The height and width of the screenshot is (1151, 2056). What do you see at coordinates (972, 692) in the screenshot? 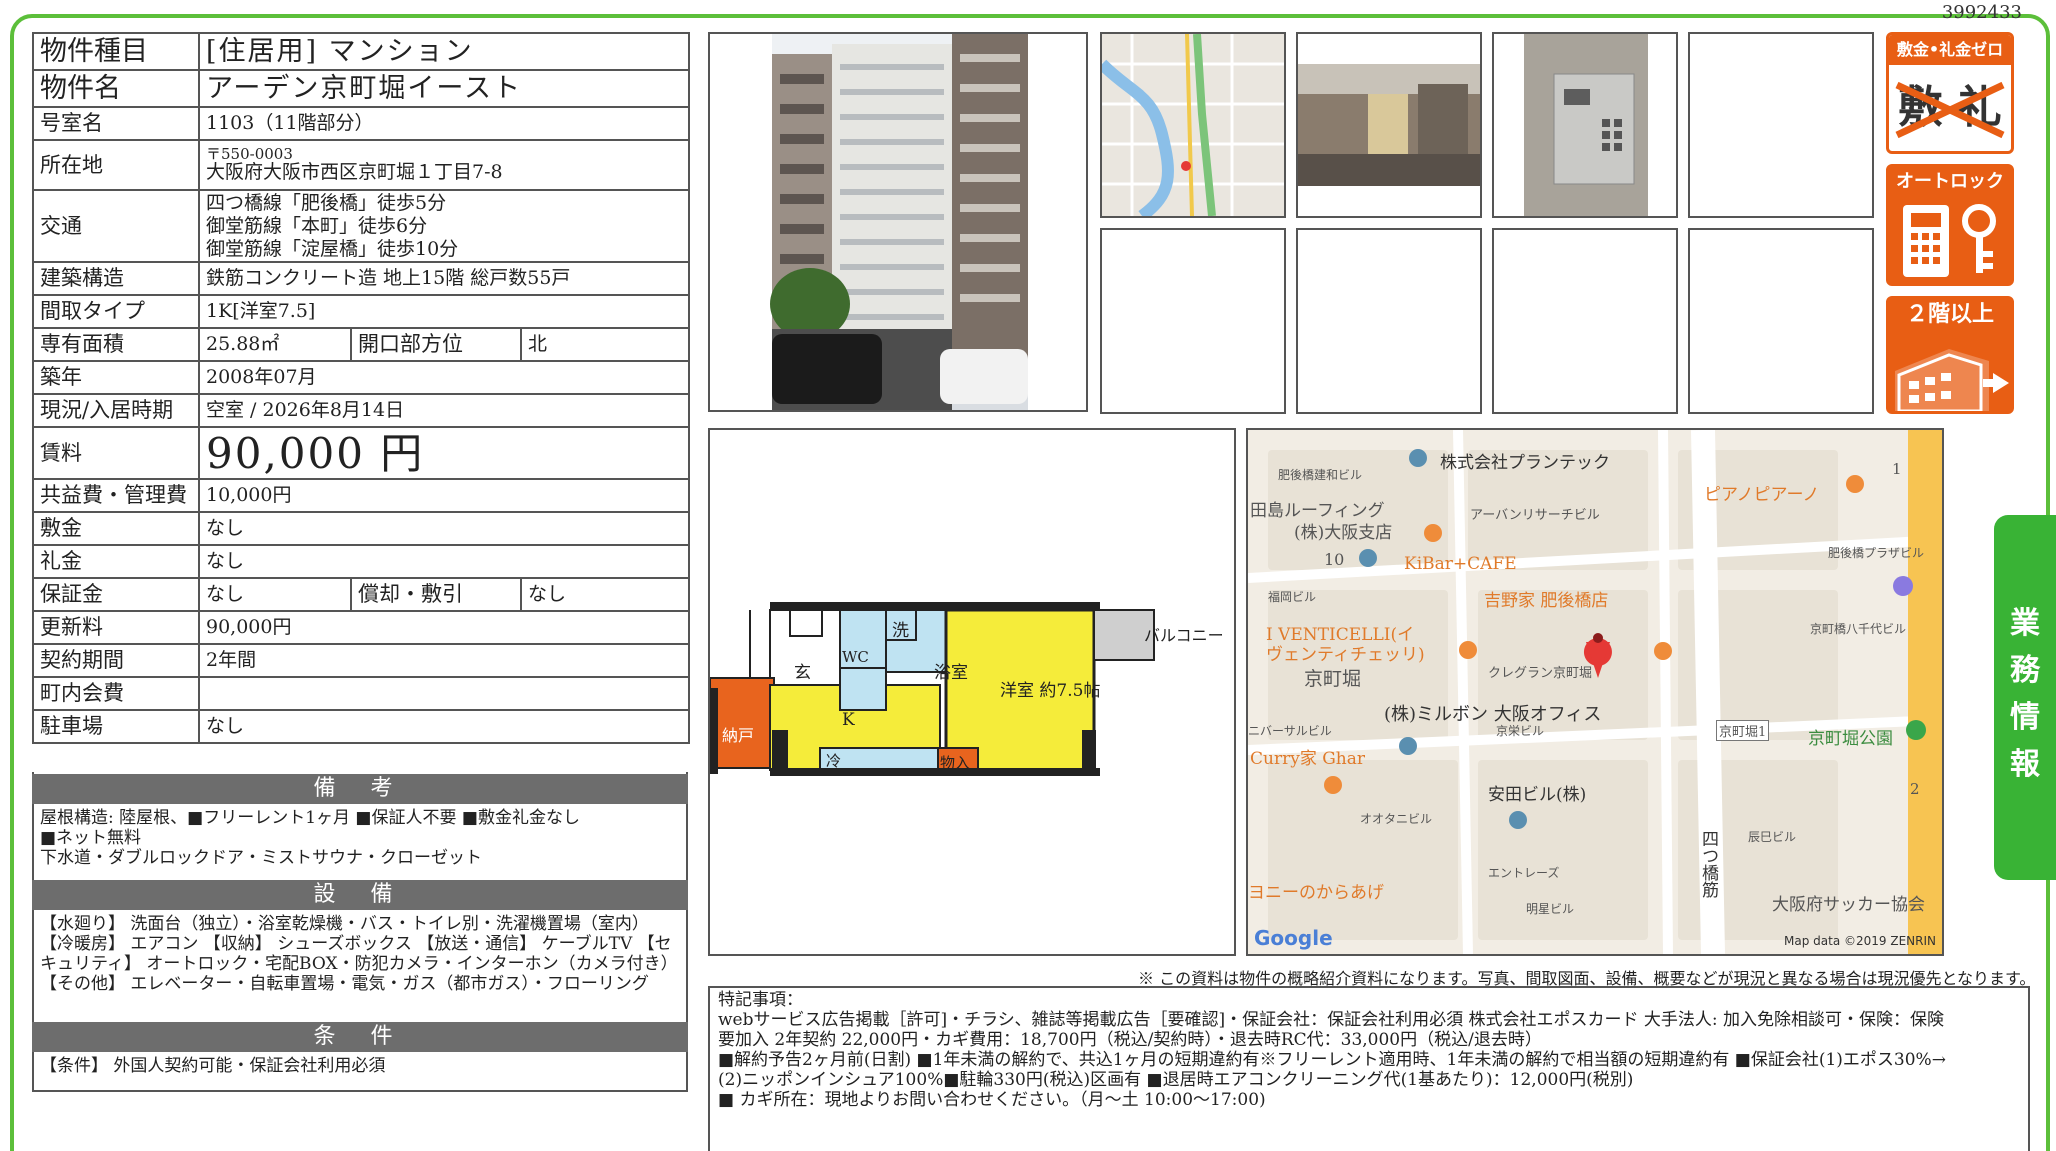
I see `floor-plan: 玄 WC 洗 浴室 洋室 約7.5帖 バルコニー K 冷 納戸 物入` at bounding box center [972, 692].